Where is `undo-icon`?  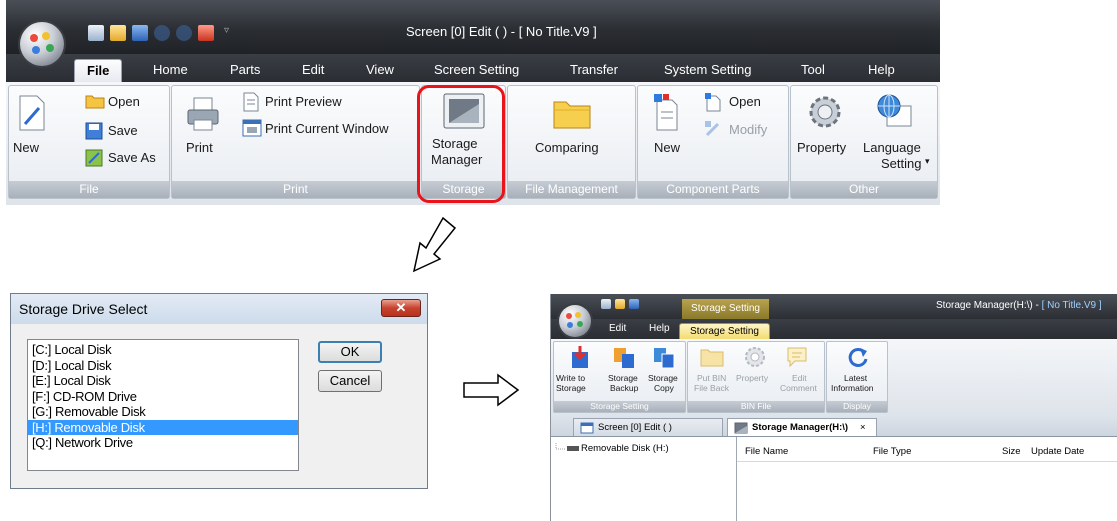 undo-icon is located at coordinates (162, 33).